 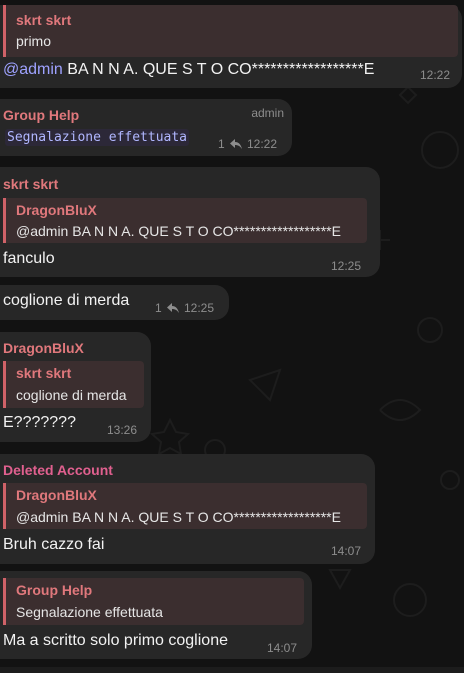 What do you see at coordinates (73, 384) in the screenshot?
I see `reply-quote: skrt skrt coglione di merda` at bounding box center [73, 384].